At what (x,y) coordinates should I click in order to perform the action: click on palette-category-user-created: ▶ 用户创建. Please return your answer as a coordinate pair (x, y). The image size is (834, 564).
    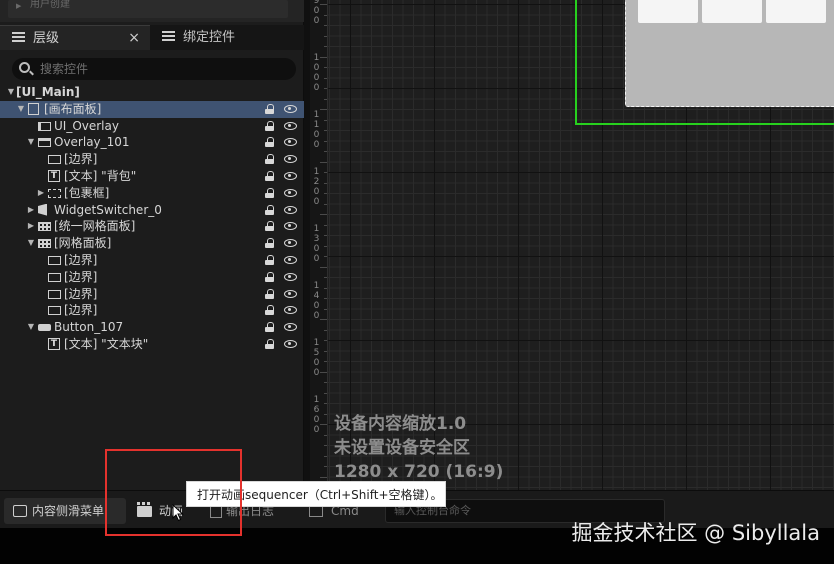
    Looking at the image, I should click on (148, 9).